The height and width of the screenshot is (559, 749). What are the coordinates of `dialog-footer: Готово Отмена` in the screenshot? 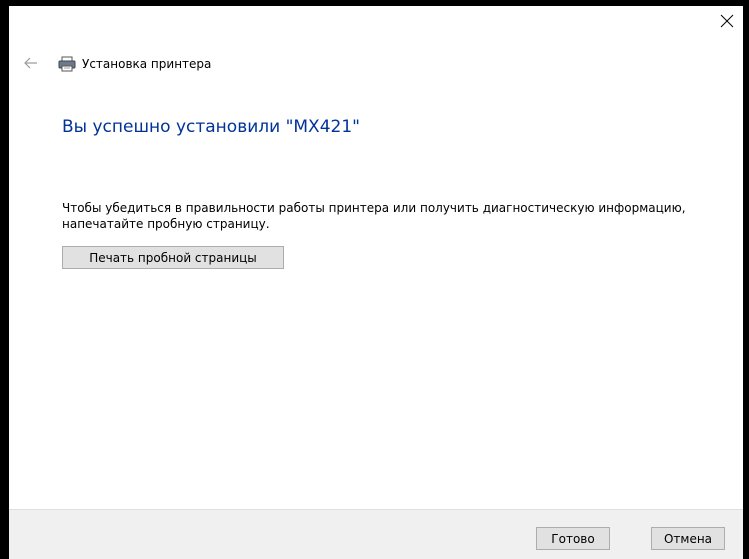 It's located at (376, 534).